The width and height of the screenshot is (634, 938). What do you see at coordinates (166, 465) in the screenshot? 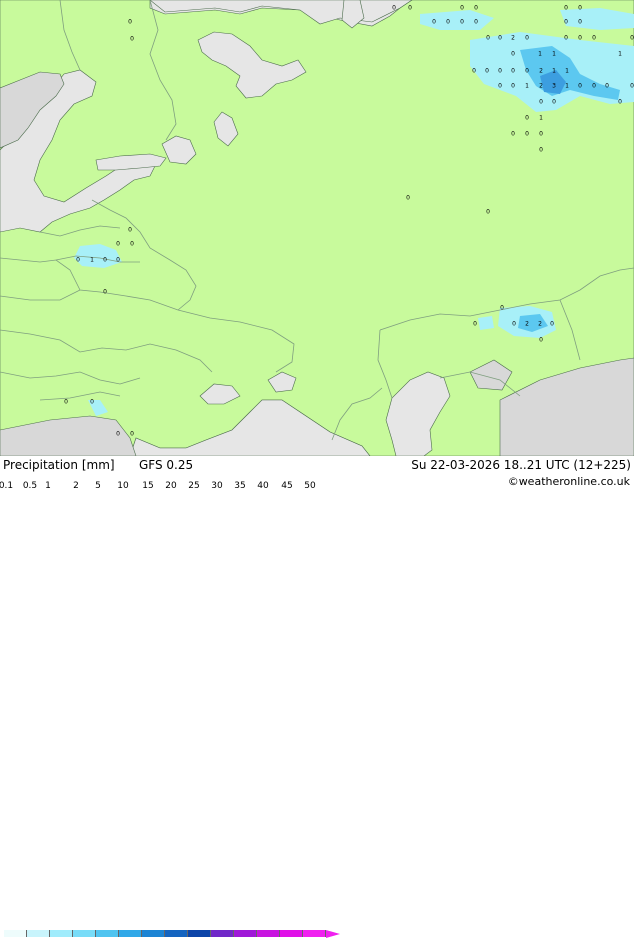
I see `model-name: GFS 0.25` at bounding box center [166, 465].